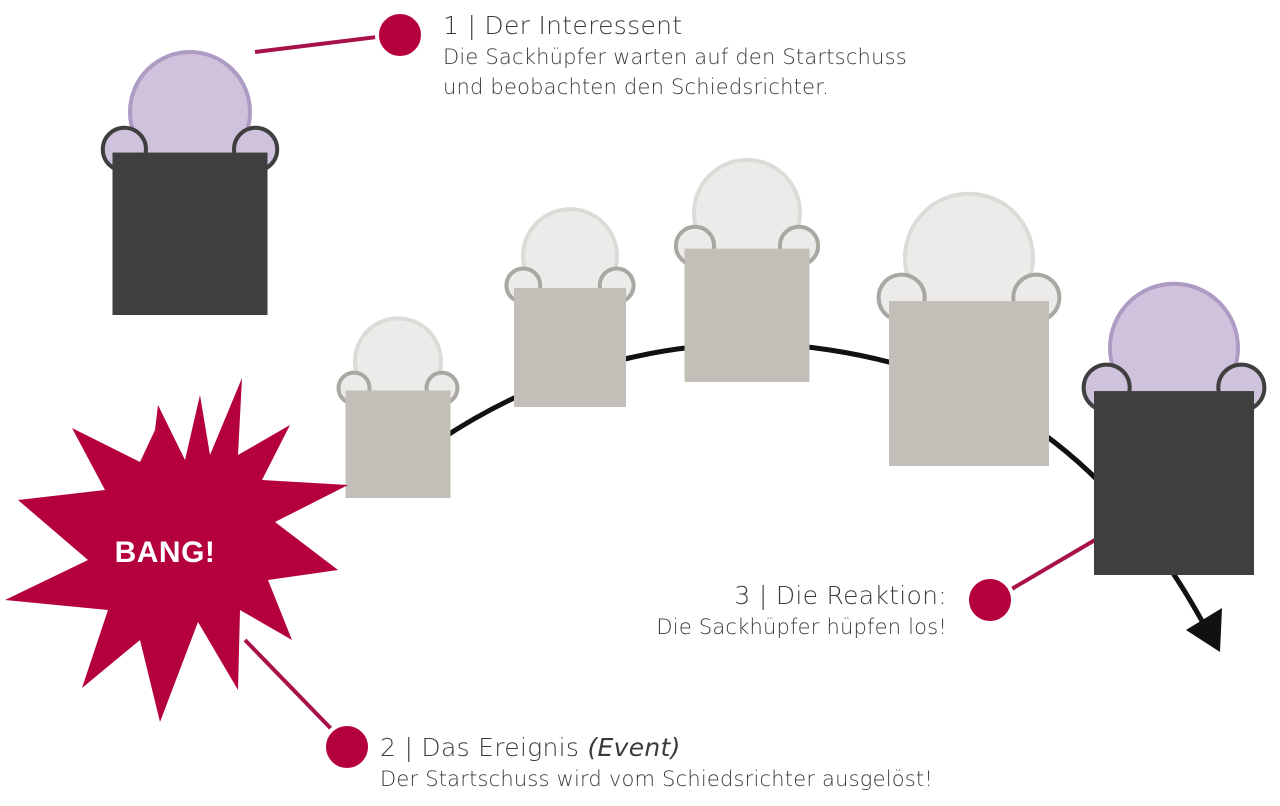 The image size is (1280, 806). I want to click on step-3-description: Die Sackhüpfer hüpfen los!, so click(801, 627).